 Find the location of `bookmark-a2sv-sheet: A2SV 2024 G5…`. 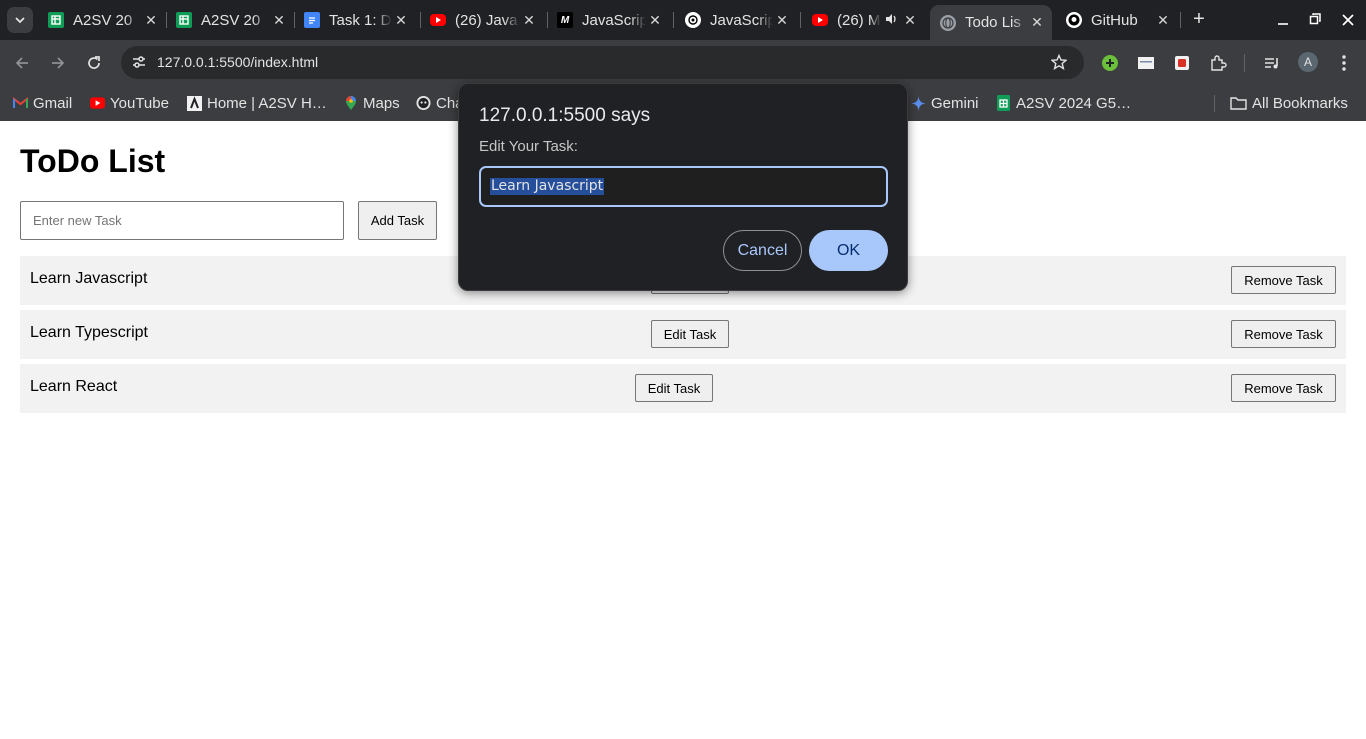

bookmark-a2sv-sheet: A2SV 2024 G5… is located at coordinates (1063, 103).